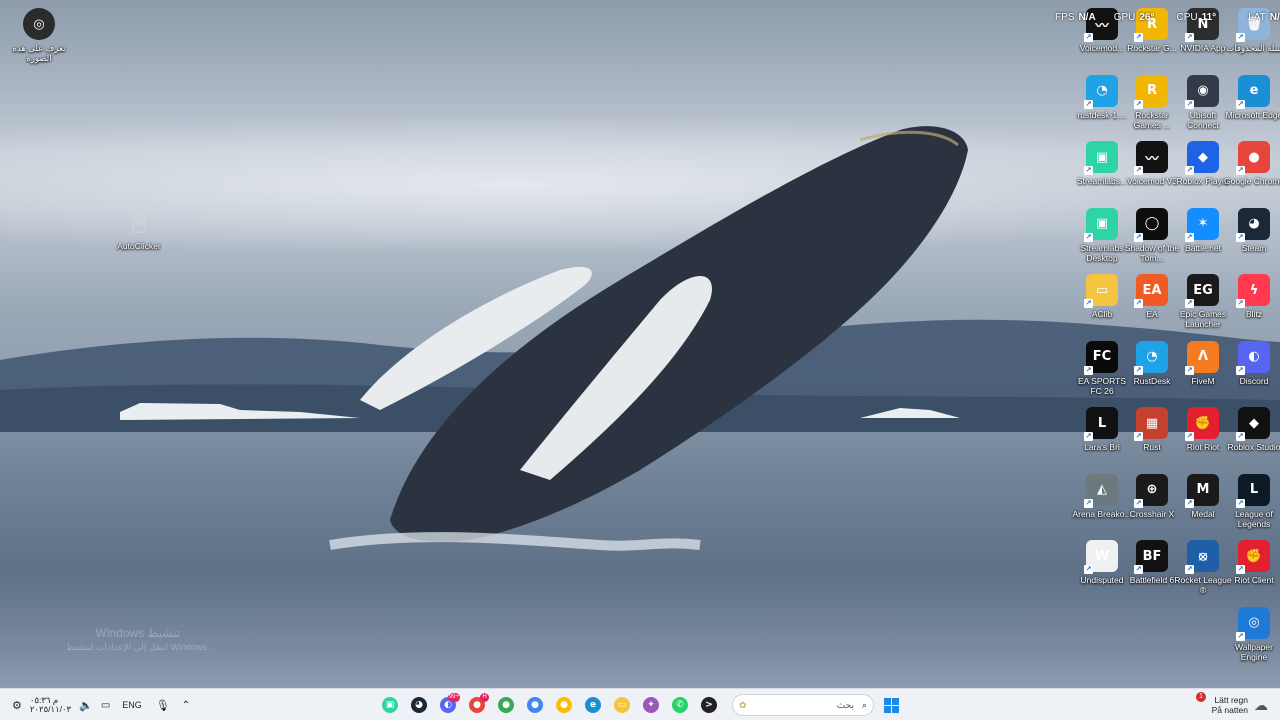 This screenshot has height=720, width=1280. What do you see at coordinates (891, 705) in the screenshot?
I see `start-button` at bounding box center [891, 705].